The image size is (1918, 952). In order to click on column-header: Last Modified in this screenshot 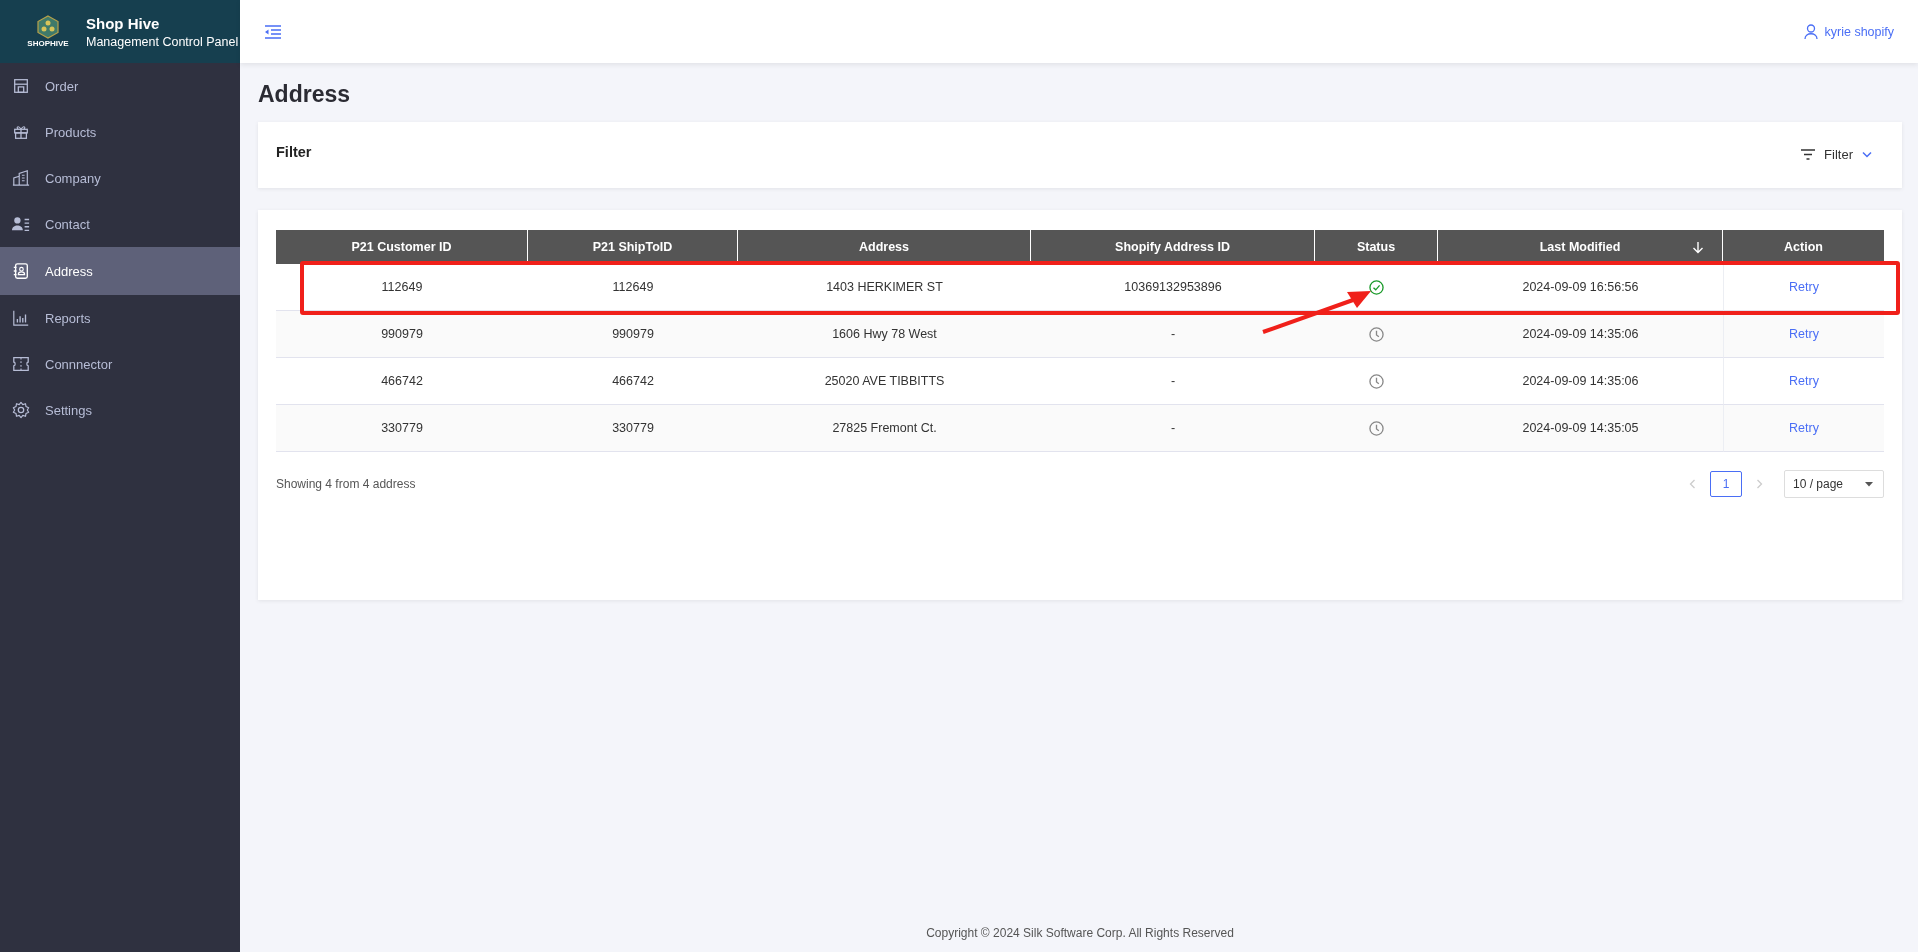, I will do `click(1580, 247)`.